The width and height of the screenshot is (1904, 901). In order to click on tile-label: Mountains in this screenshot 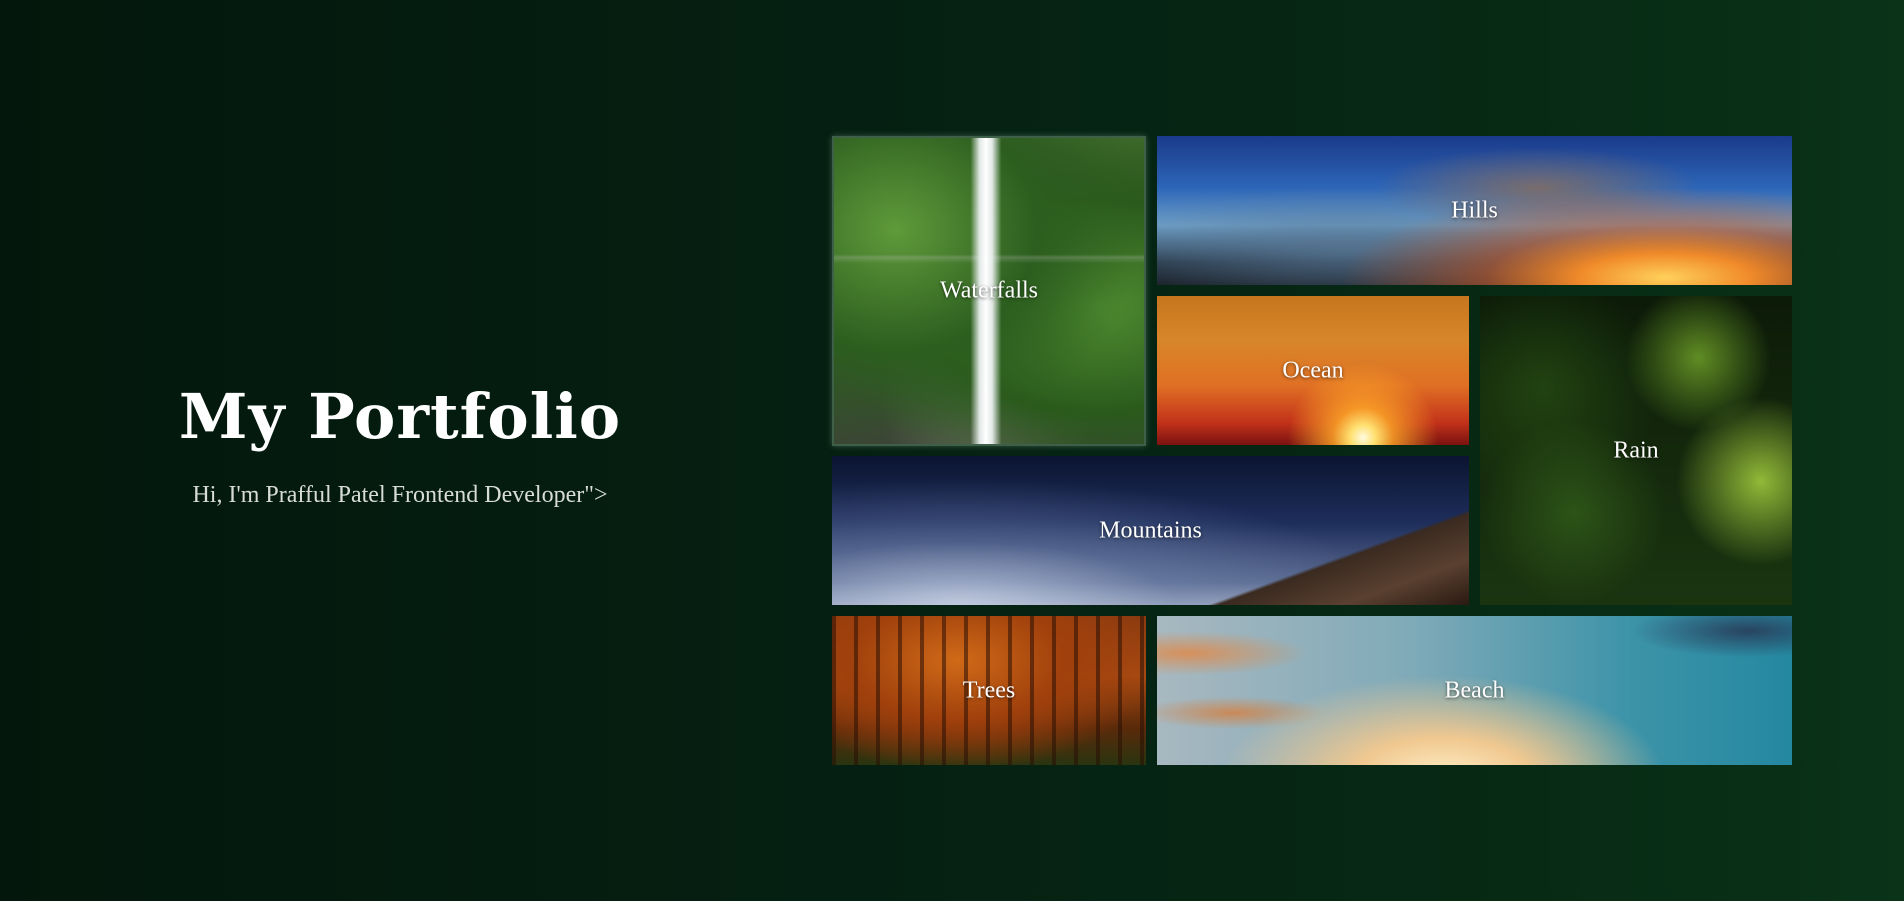, I will do `click(1150, 530)`.